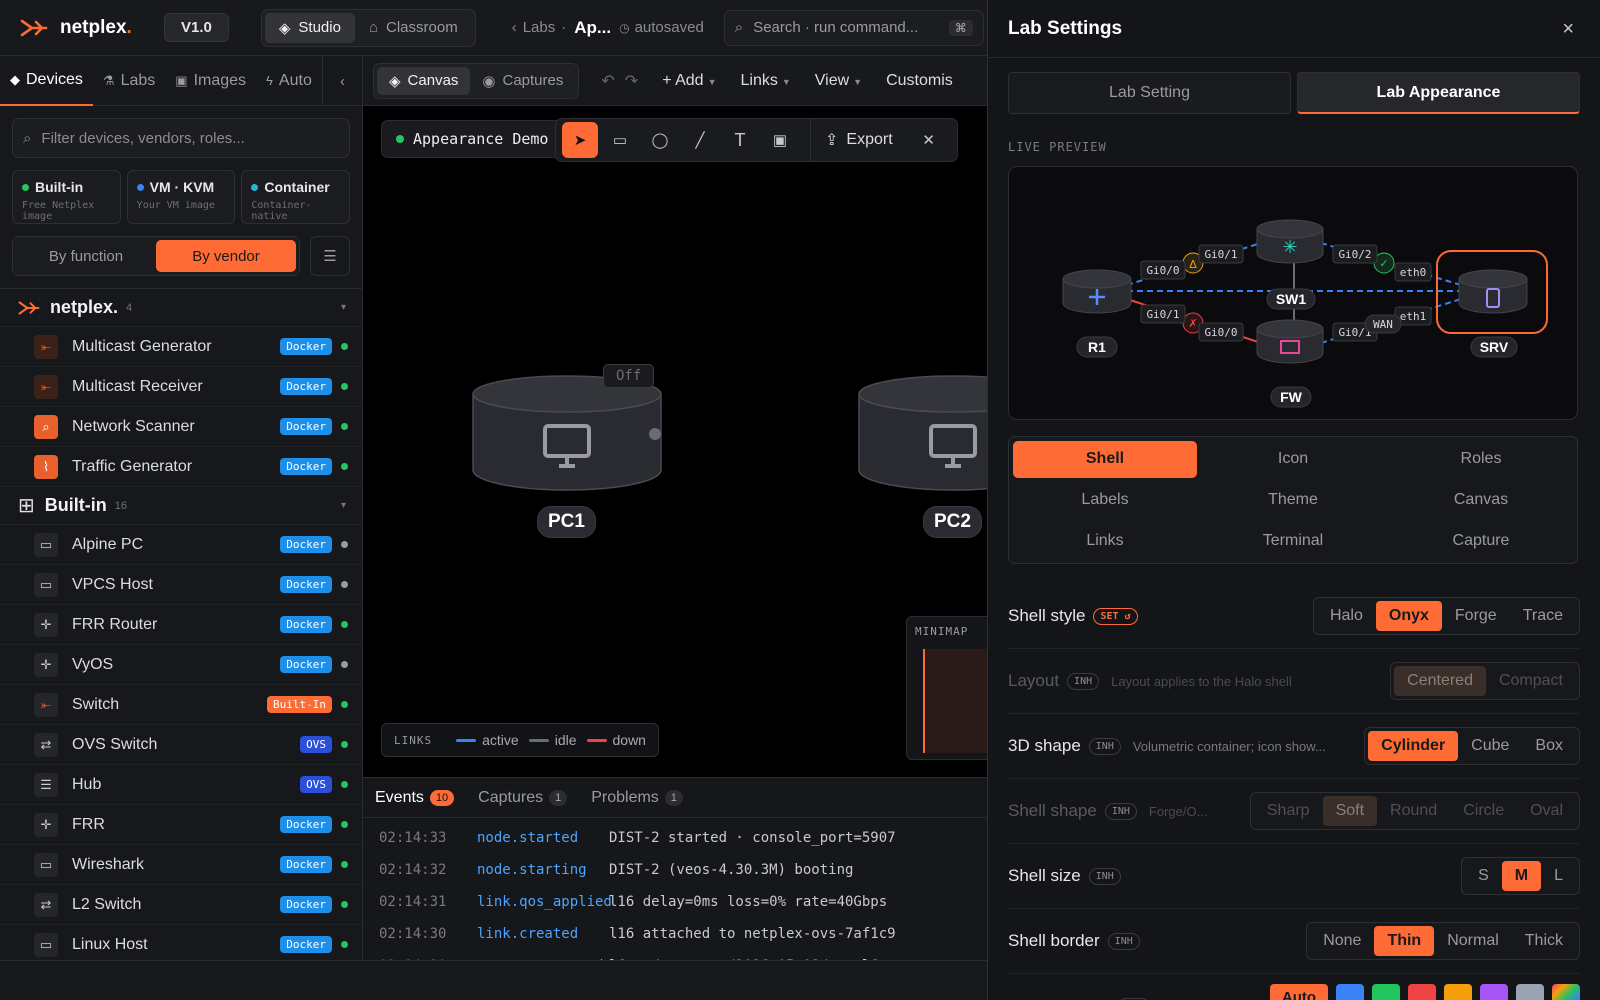  What do you see at coordinates (929, 140) in the screenshot?
I see `close-tools-button: ✕` at bounding box center [929, 140].